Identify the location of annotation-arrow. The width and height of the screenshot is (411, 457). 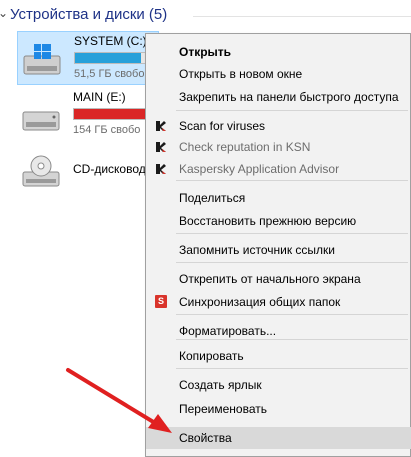
(119, 400).